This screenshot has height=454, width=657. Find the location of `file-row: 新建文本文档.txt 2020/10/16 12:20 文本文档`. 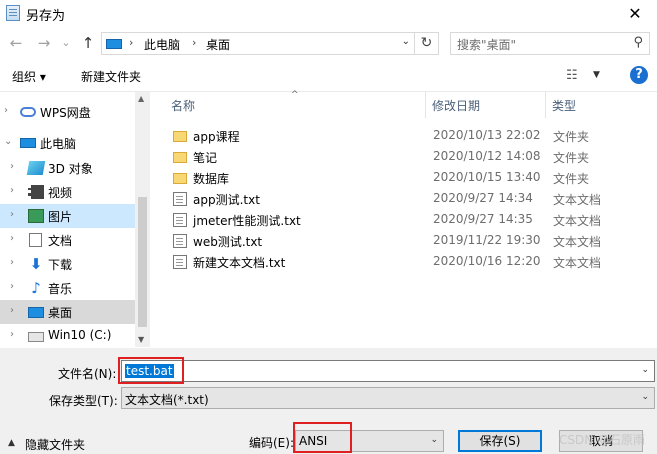

file-row: 新建文本文档.txt 2020/10/16 12:20 文本文档 is located at coordinates (404, 262).